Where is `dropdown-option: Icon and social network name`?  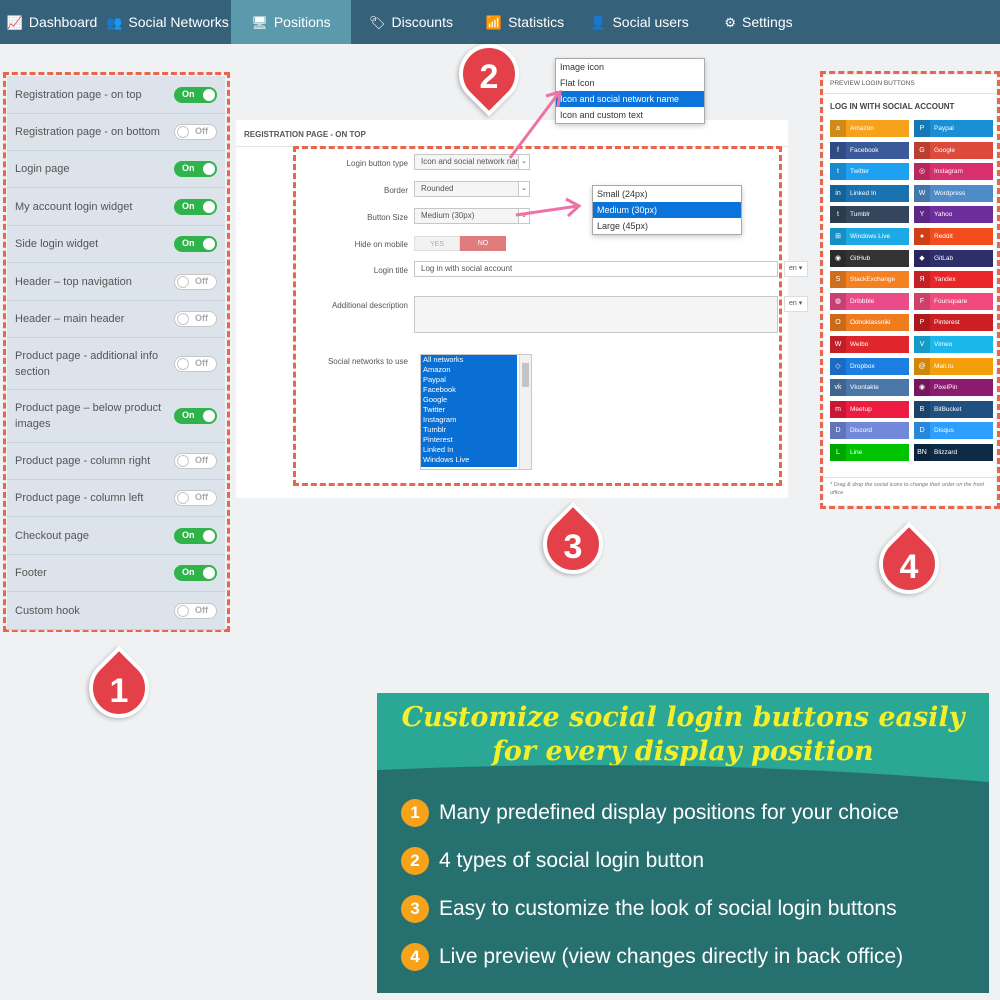
dropdown-option: Icon and social network name is located at coordinates (630, 99).